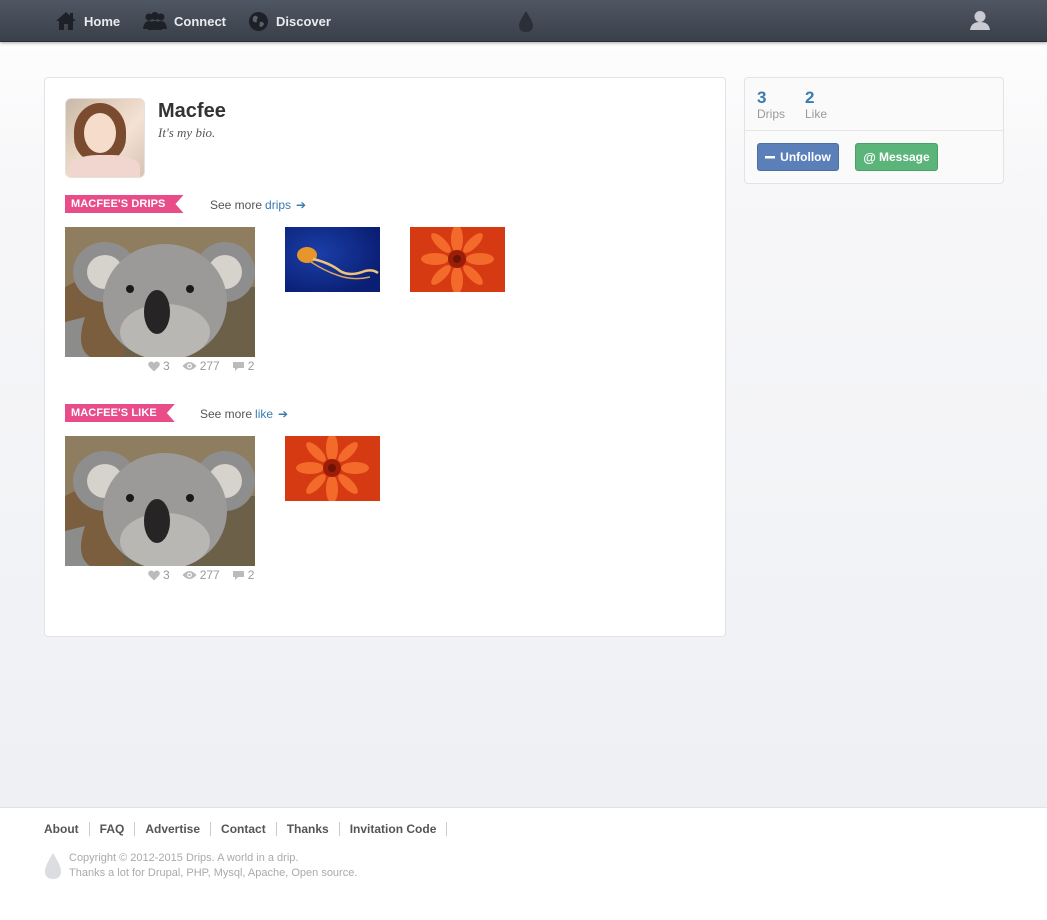 The width and height of the screenshot is (1047, 920). What do you see at coordinates (526, 24) in the screenshot?
I see `drips-logo-icon` at bounding box center [526, 24].